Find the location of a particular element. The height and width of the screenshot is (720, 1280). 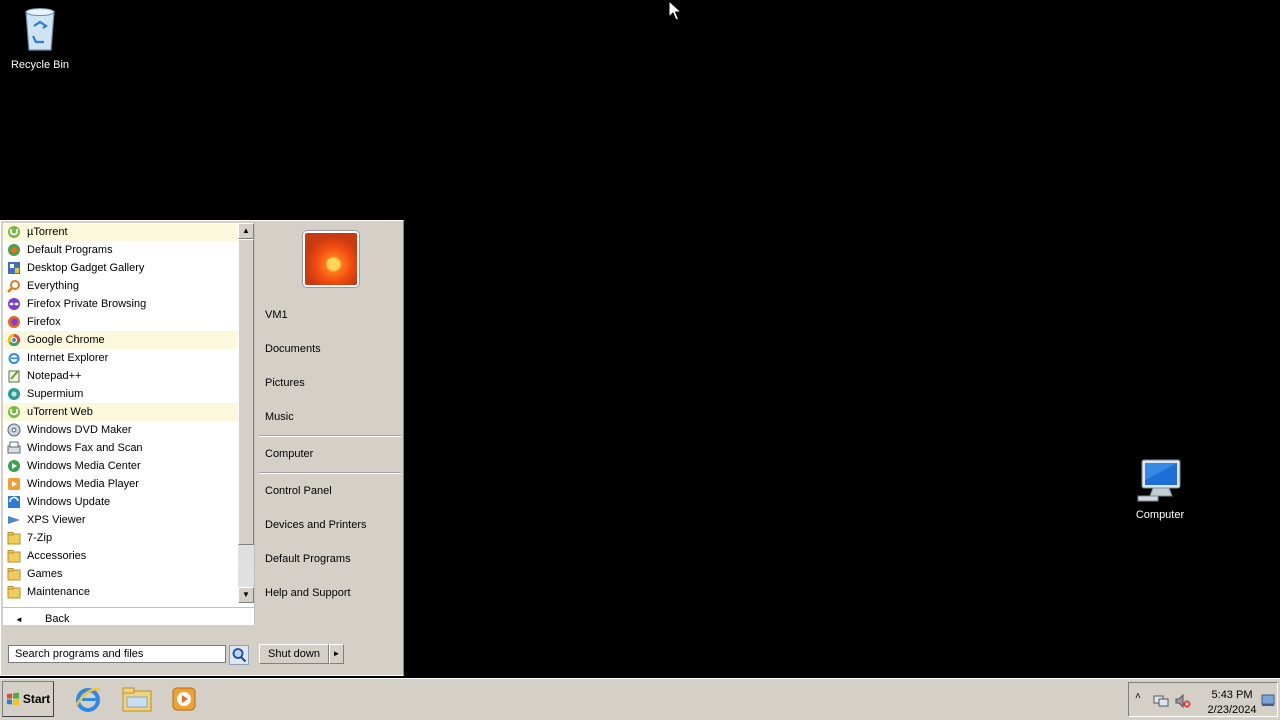

help-support-link: Help and Support is located at coordinates (308, 593).